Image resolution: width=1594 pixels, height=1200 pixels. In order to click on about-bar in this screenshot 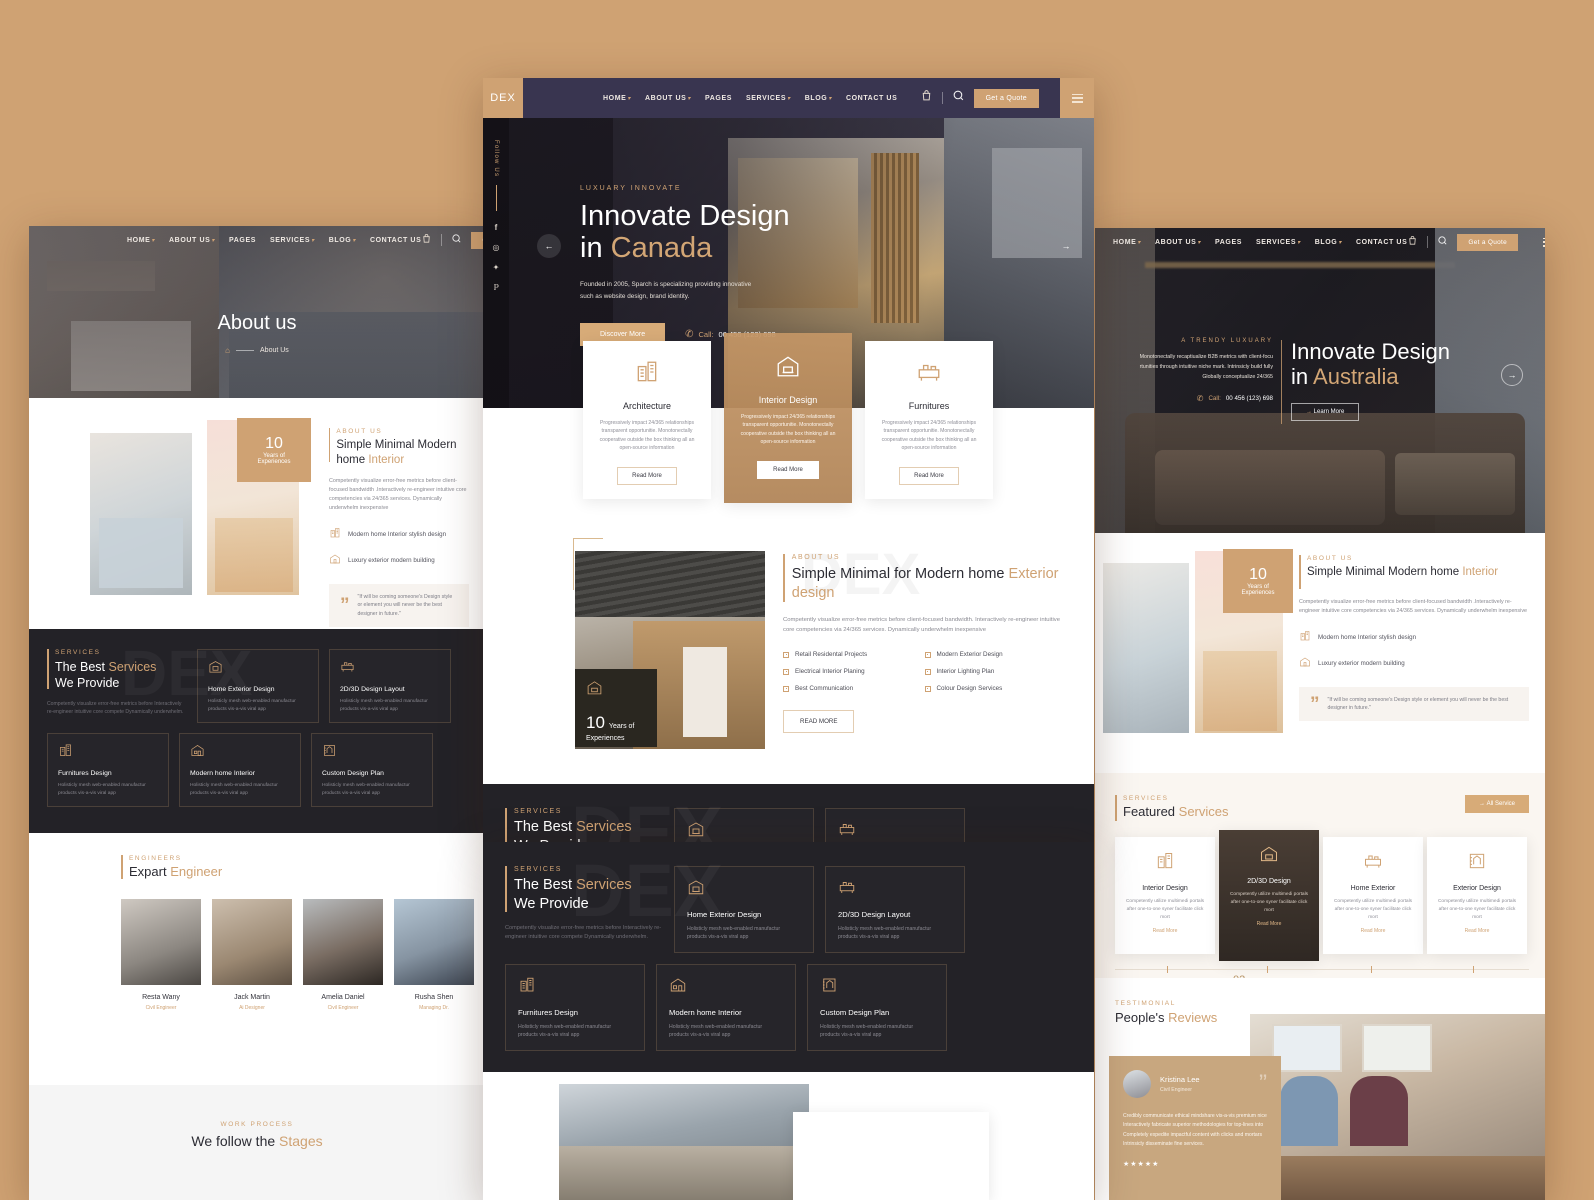, I will do `click(330, 445)`.